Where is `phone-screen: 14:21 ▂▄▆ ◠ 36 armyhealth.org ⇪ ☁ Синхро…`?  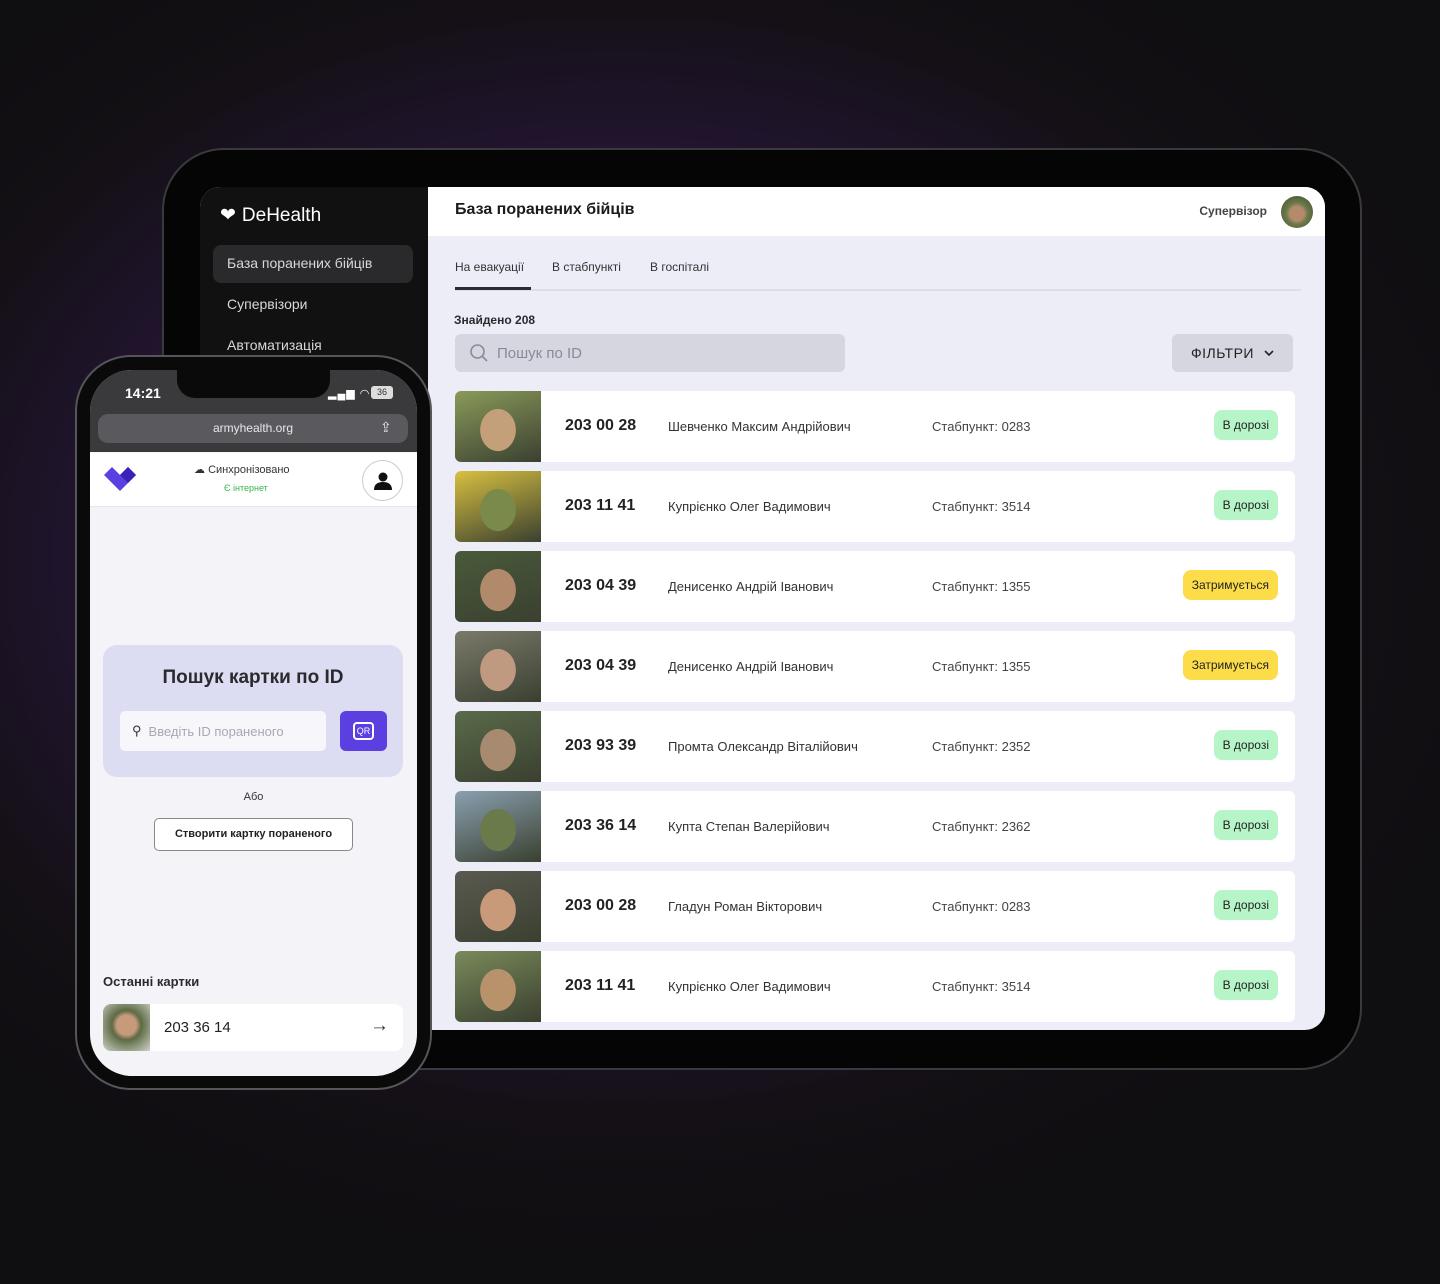
phone-screen: 14:21 ▂▄▆ ◠ 36 armyhealth.org ⇪ ☁ Синхро… is located at coordinates (253, 723).